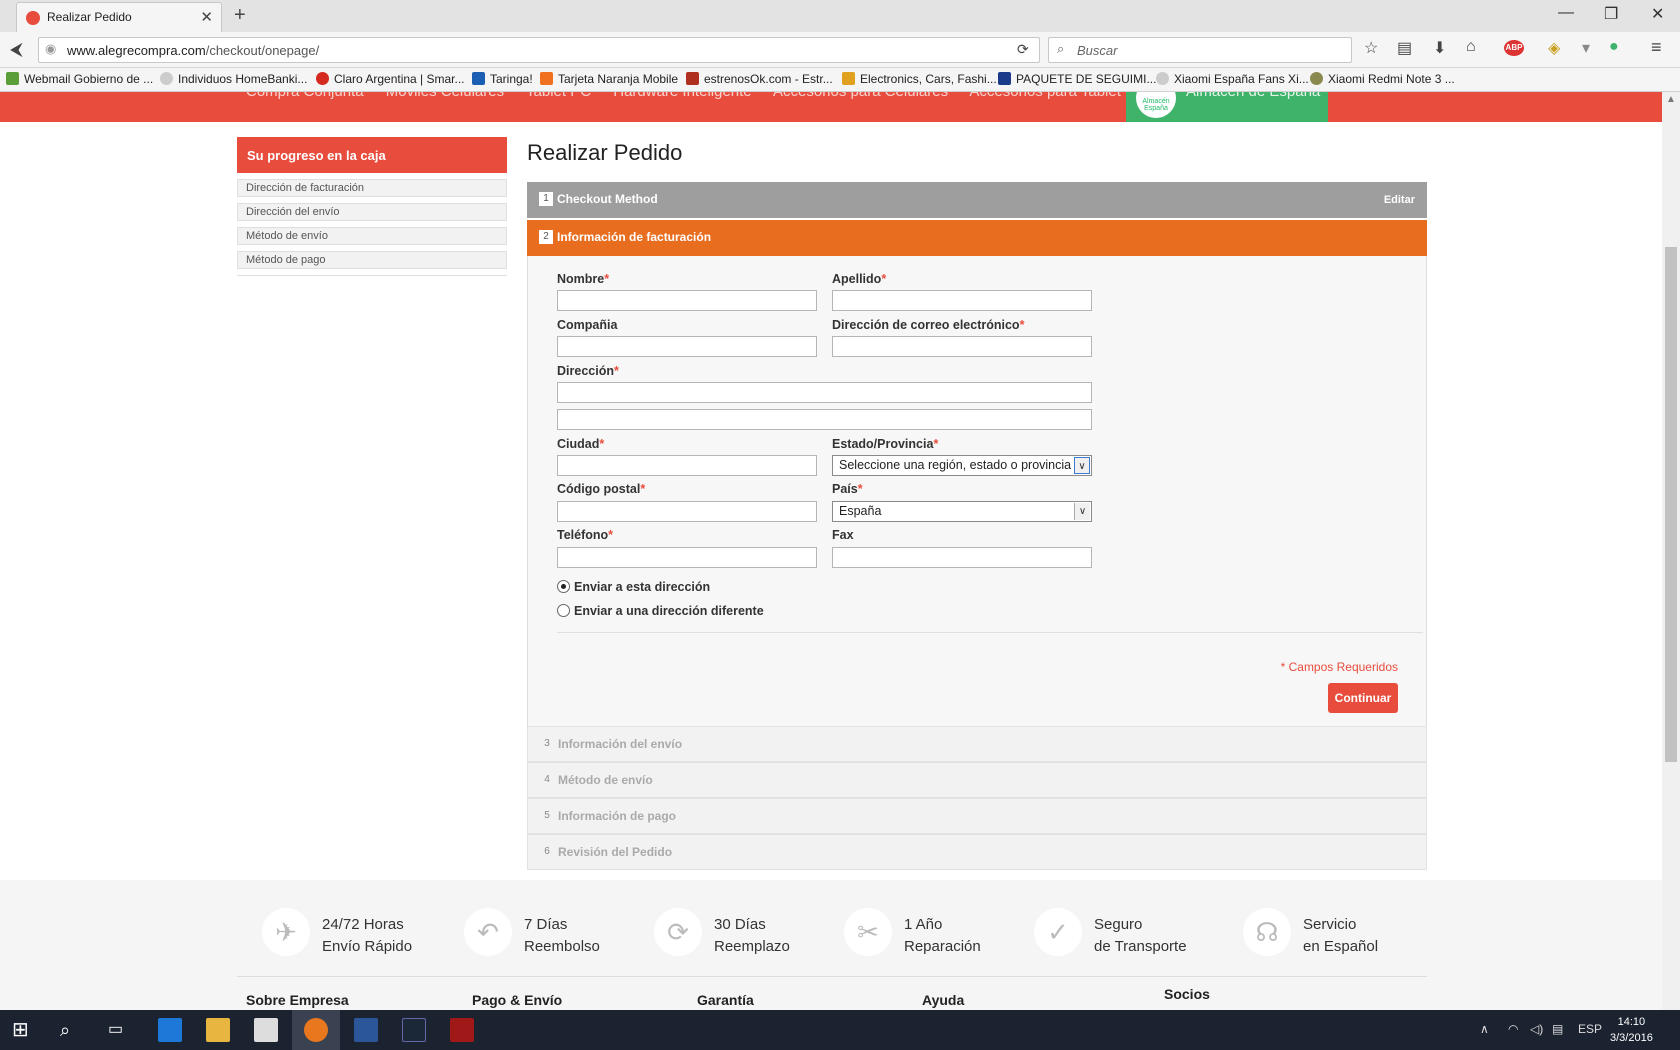 Image resolution: width=1680 pixels, height=1050 pixels. Describe the element at coordinates (977, 200) in the screenshot. I see `step-checkout-method: 1 Checkout Method Editar` at that location.